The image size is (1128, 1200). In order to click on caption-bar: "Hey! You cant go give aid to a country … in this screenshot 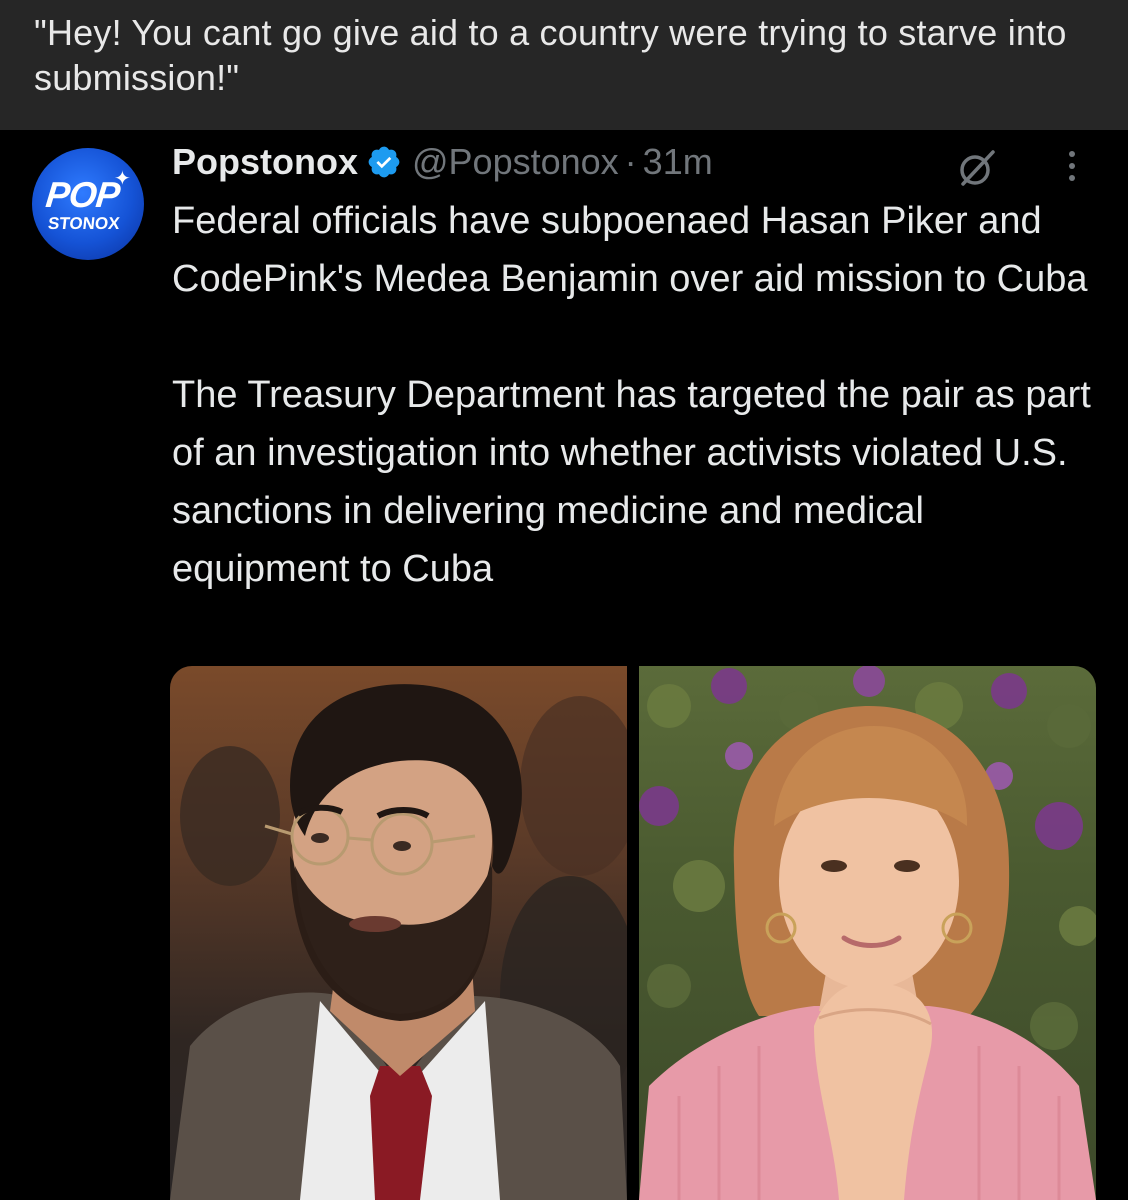, I will do `click(564, 65)`.